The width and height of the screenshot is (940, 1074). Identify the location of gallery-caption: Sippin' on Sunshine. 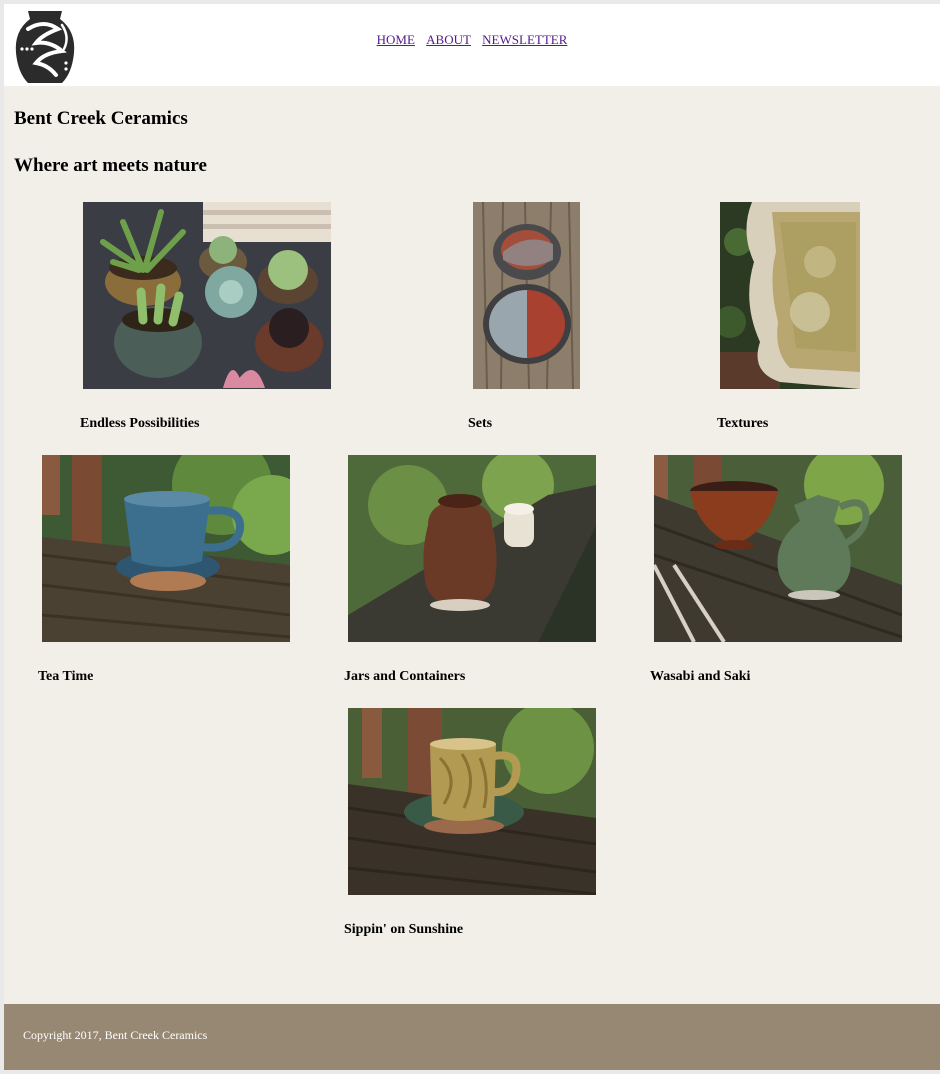
(404, 929).